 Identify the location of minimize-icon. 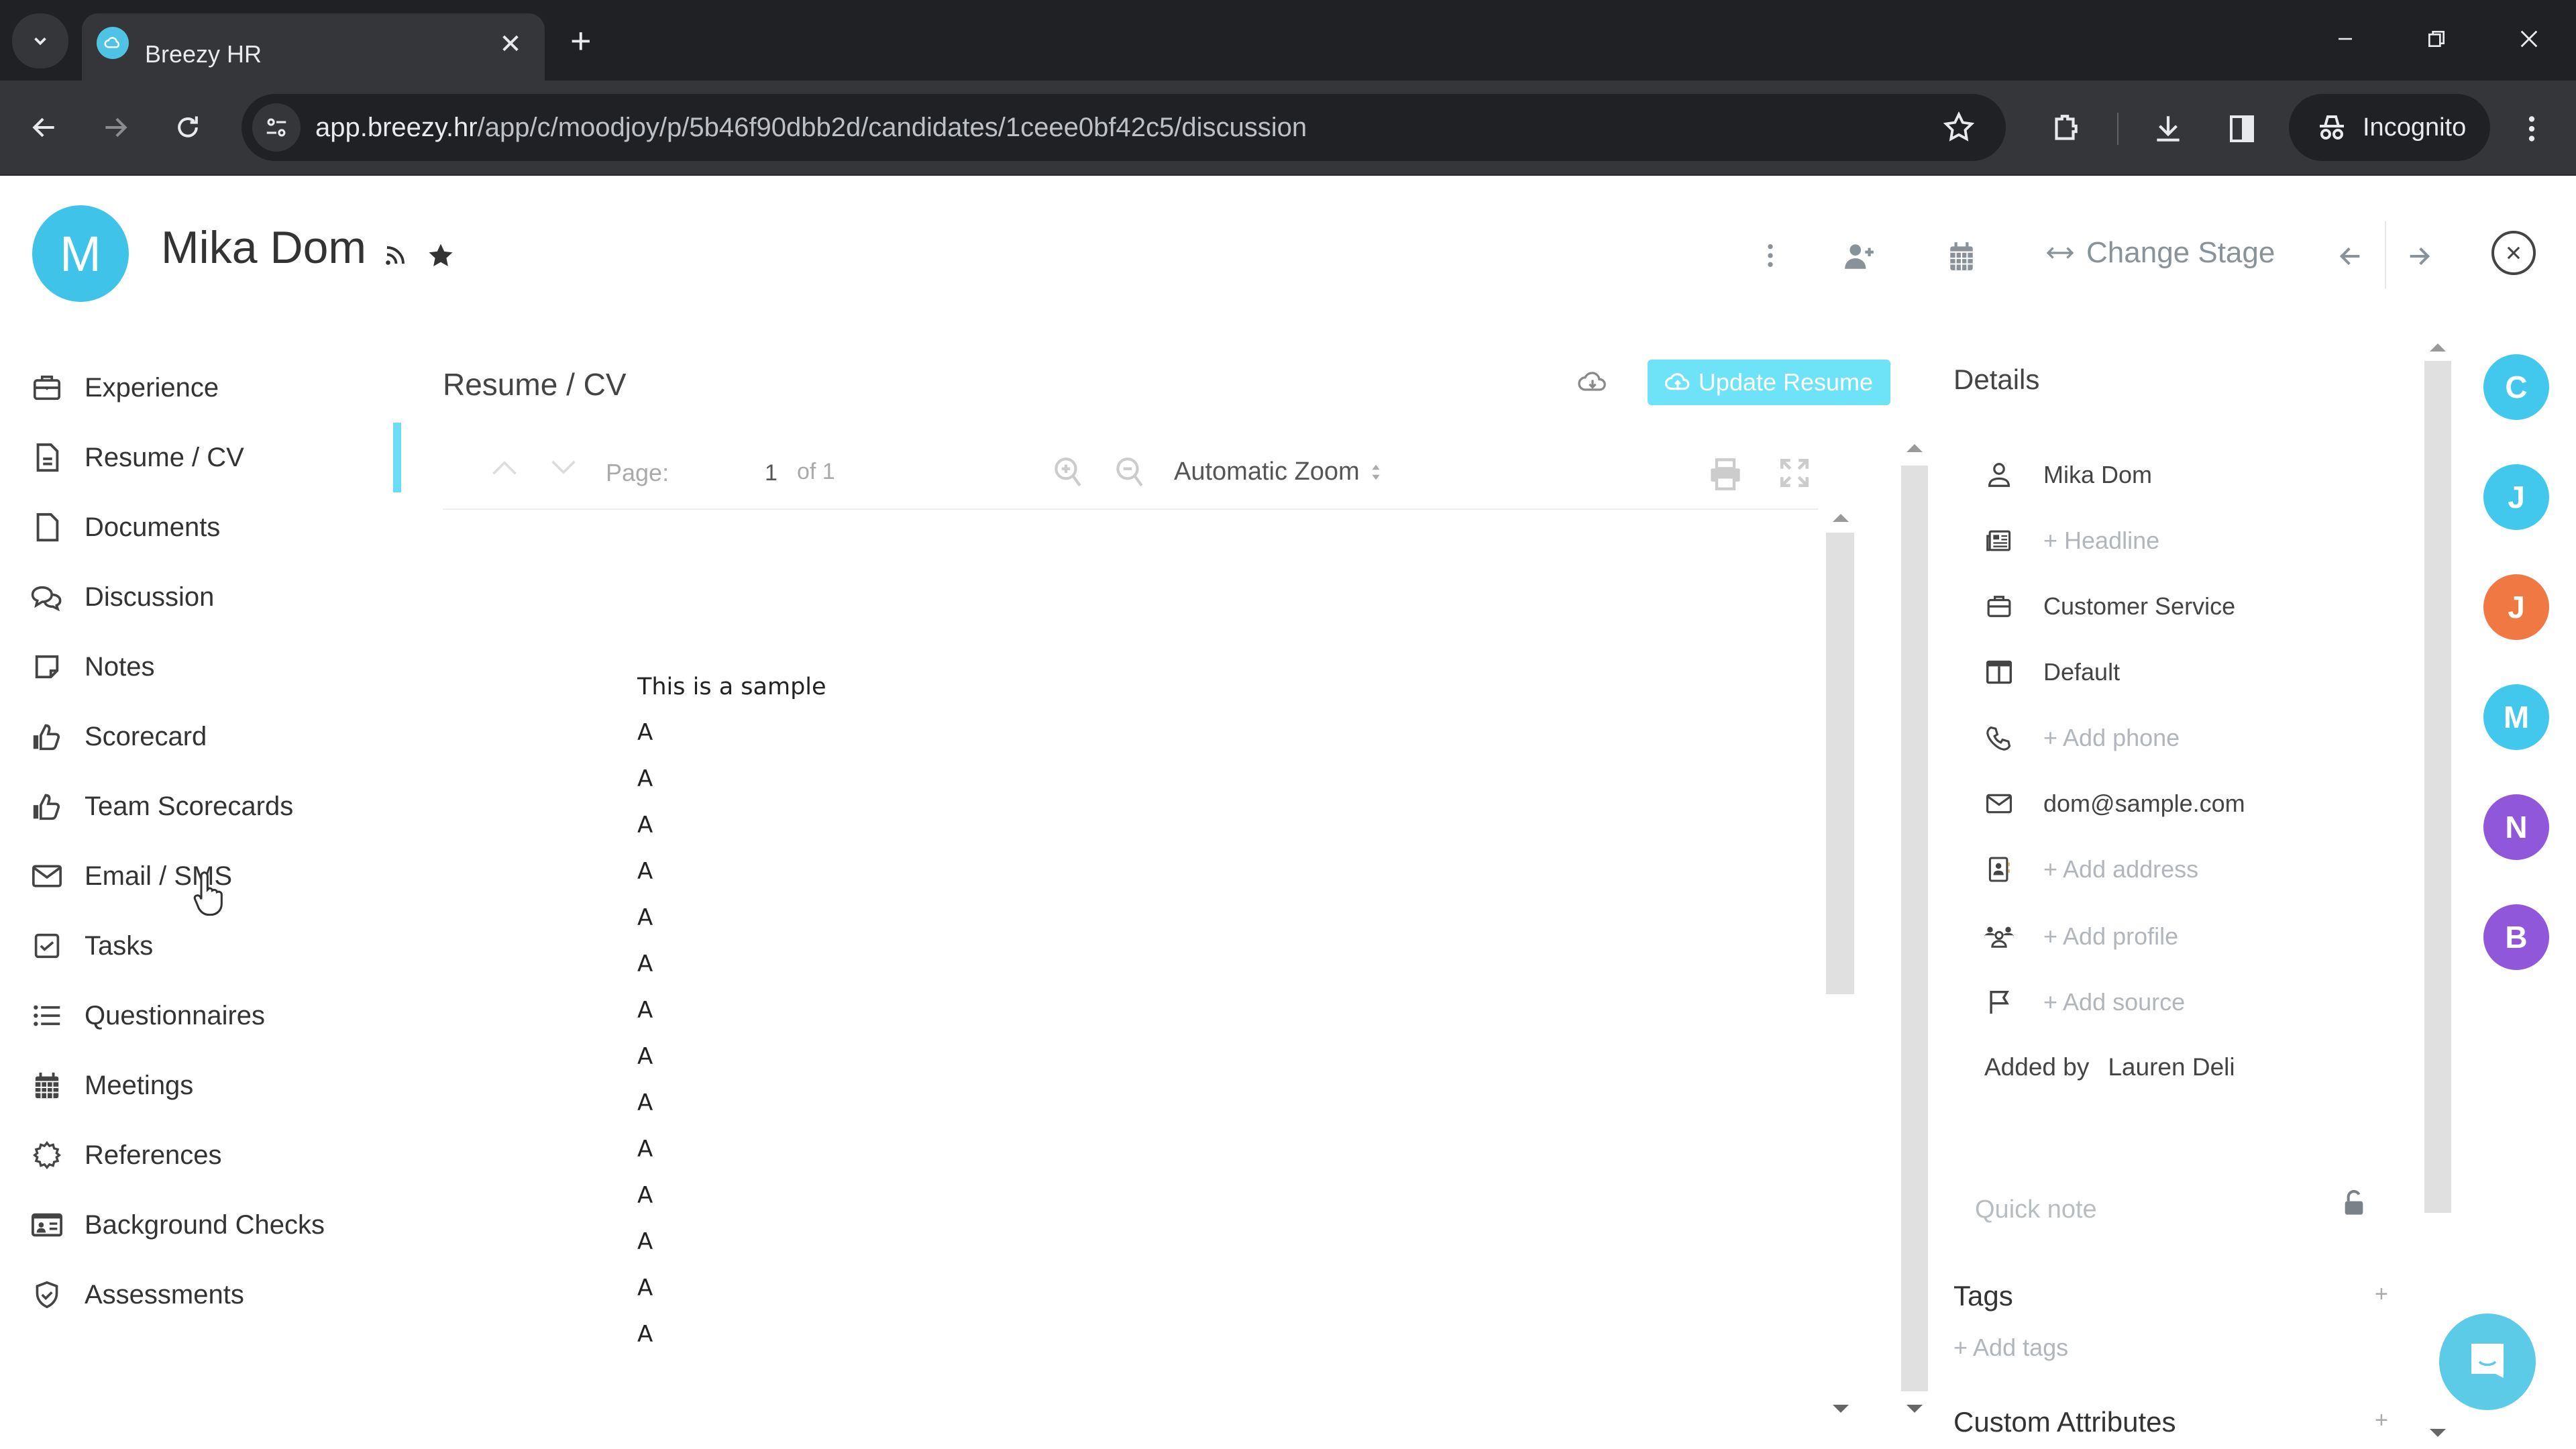
(2345, 39).